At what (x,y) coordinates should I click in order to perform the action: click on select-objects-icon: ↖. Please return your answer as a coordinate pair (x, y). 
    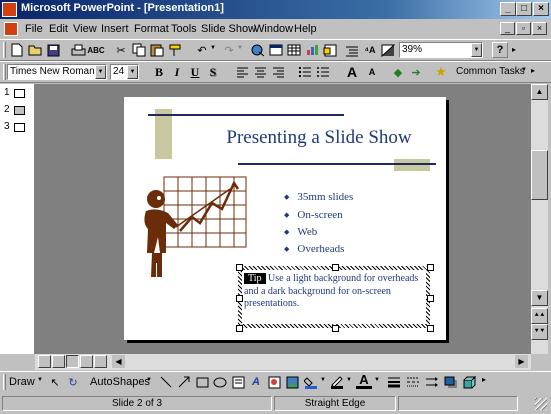
    Looking at the image, I should click on (55, 382).